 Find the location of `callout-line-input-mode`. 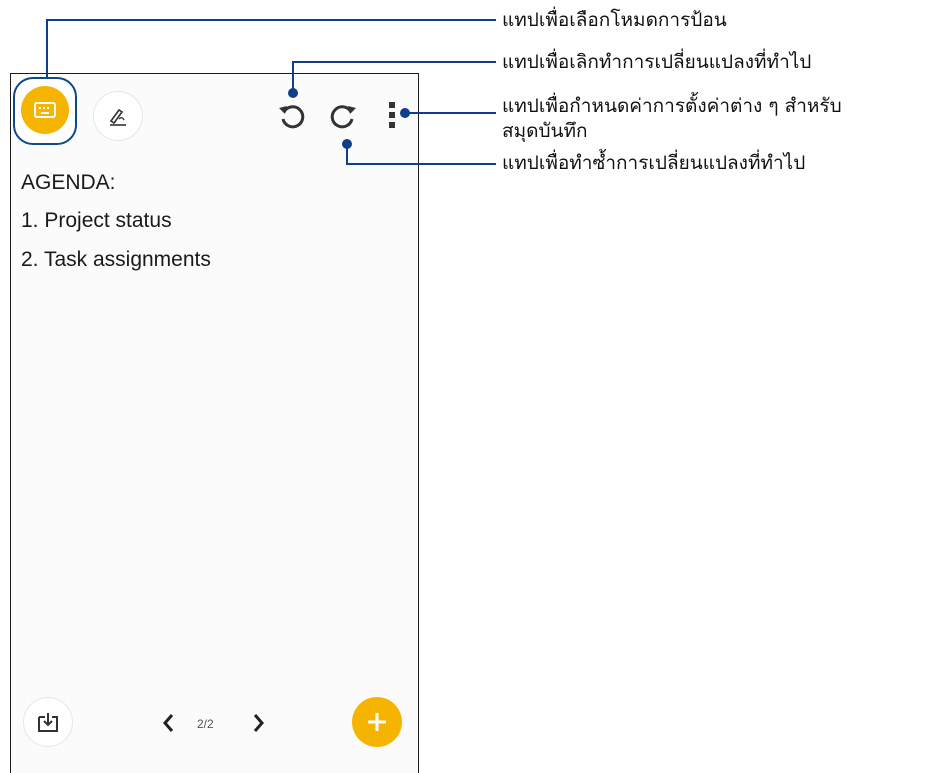

callout-line-input-mode is located at coordinates (47, 48).